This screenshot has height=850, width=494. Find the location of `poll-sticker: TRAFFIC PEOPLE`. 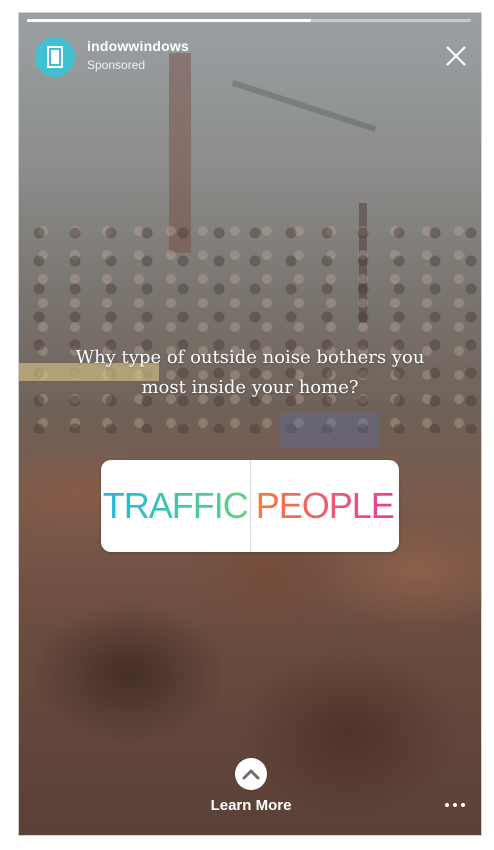

poll-sticker: TRAFFIC PEOPLE is located at coordinates (250, 506).